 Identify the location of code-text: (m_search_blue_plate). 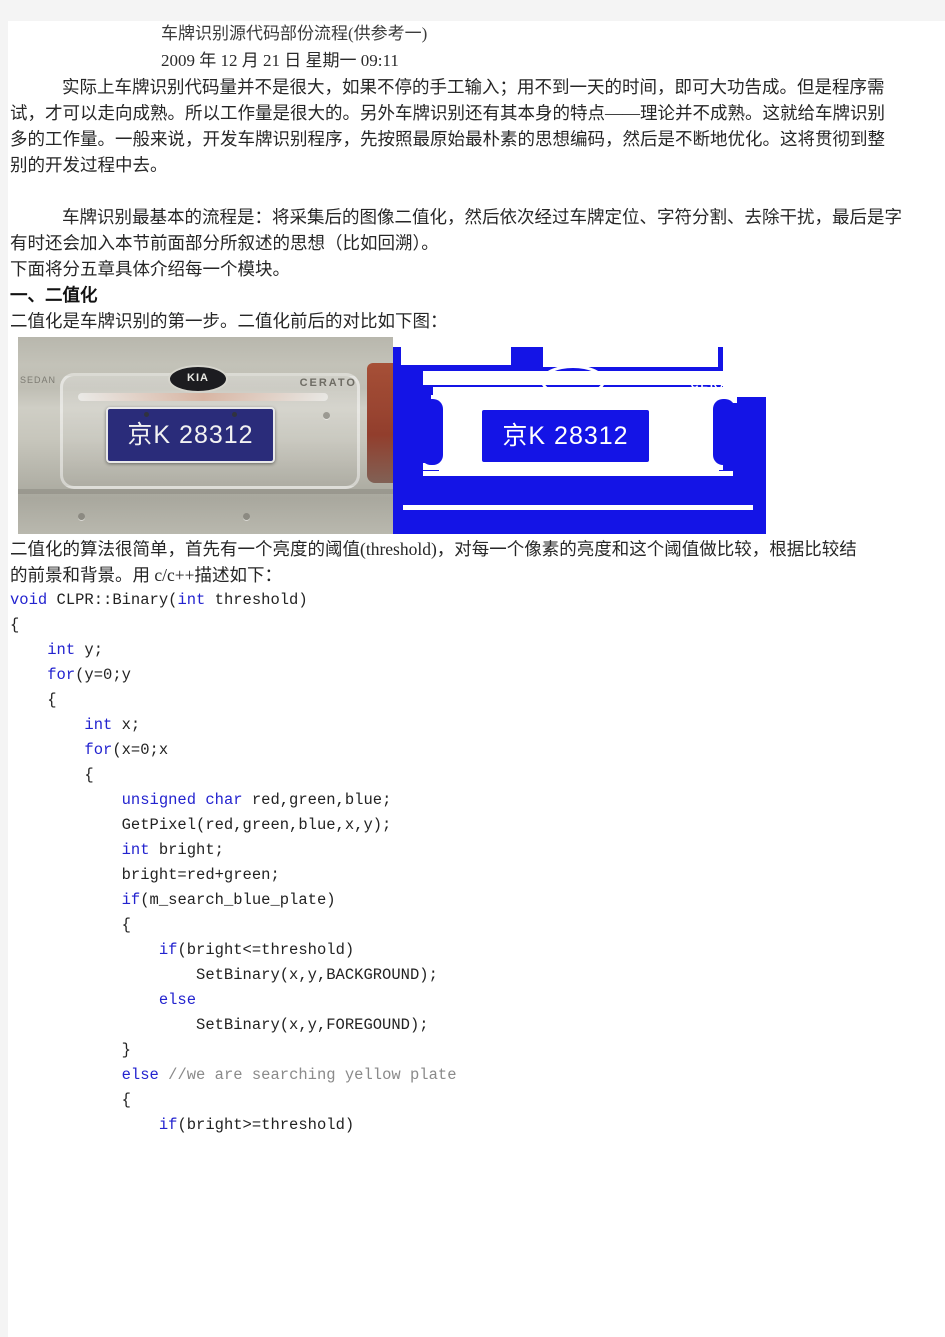
(238, 900).